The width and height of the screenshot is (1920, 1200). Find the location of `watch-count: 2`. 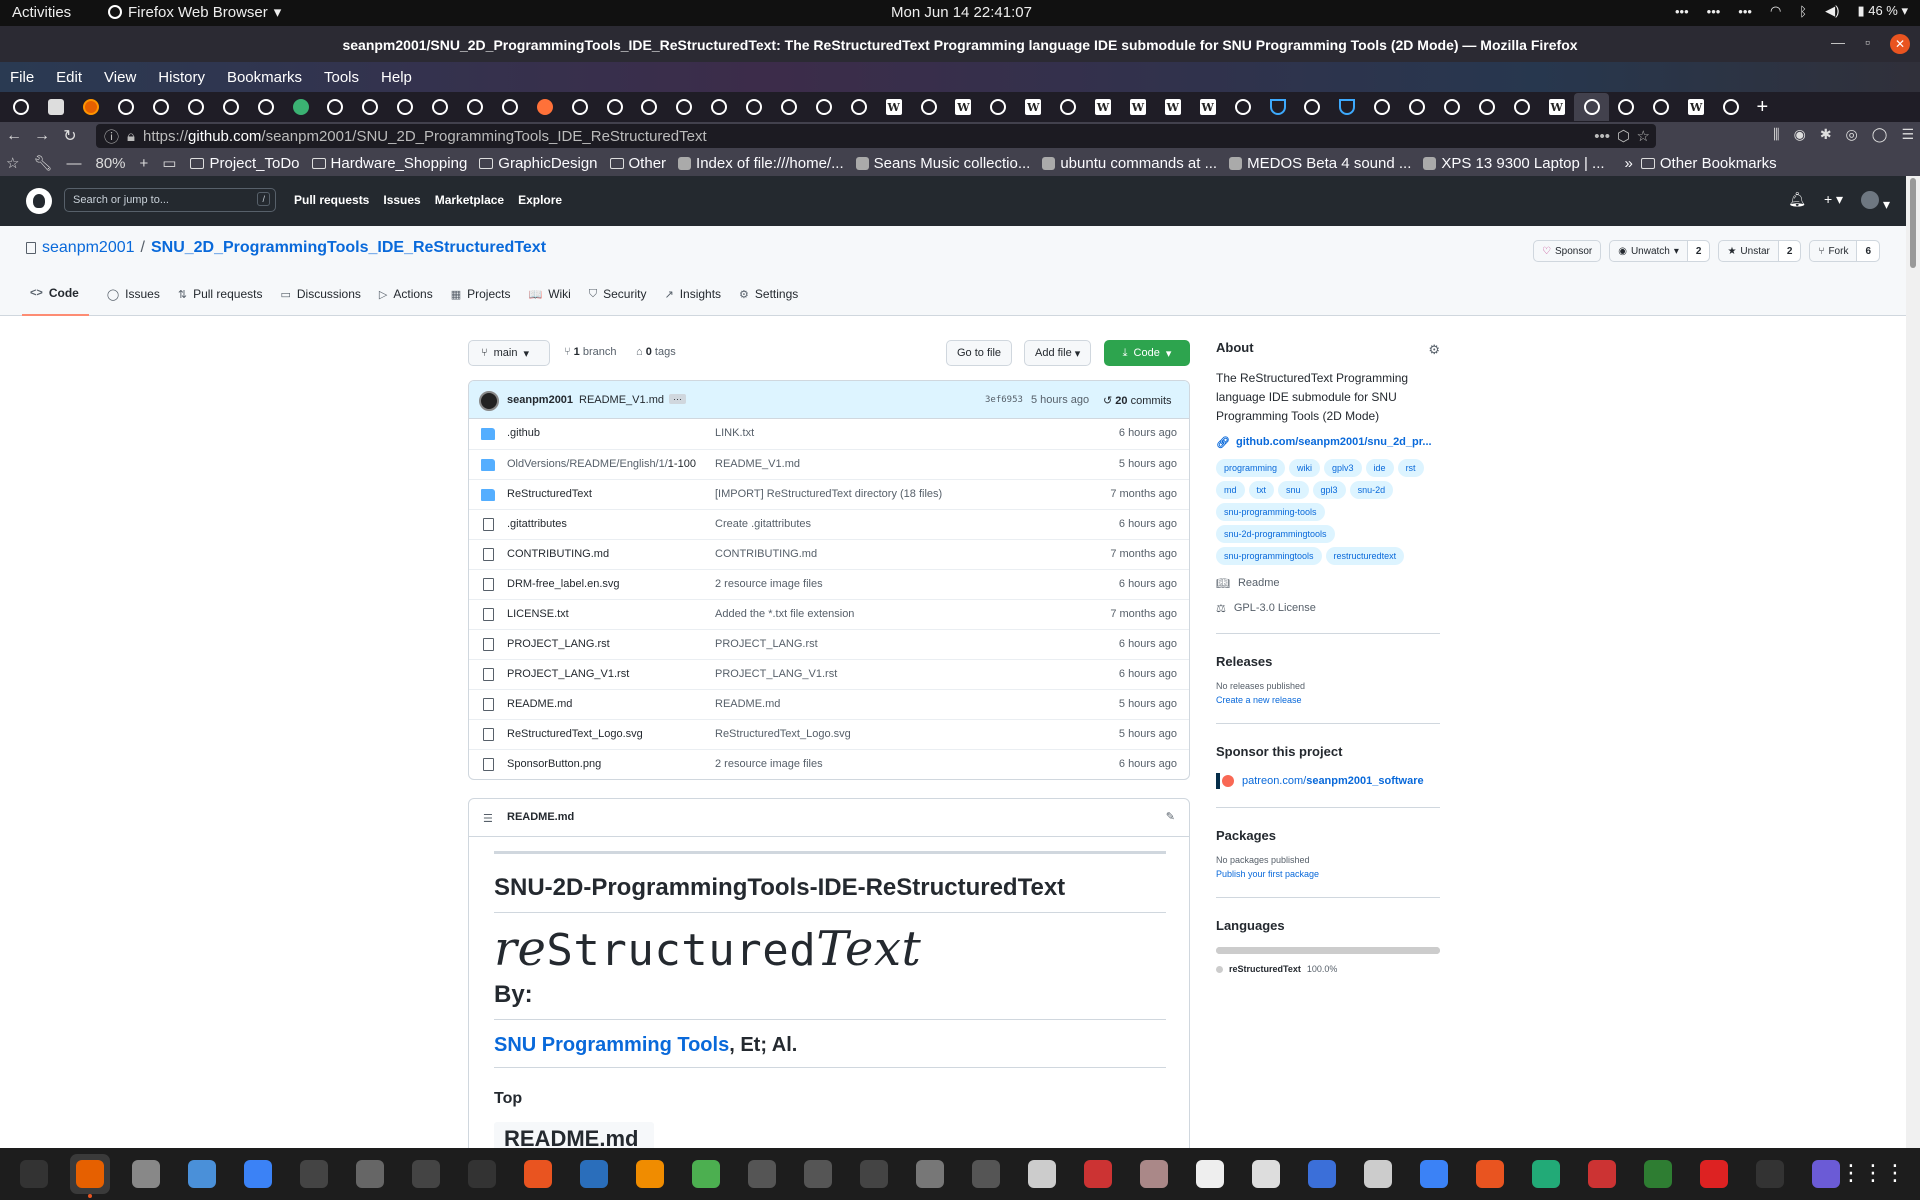

watch-count: 2 is located at coordinates (1698, 251).